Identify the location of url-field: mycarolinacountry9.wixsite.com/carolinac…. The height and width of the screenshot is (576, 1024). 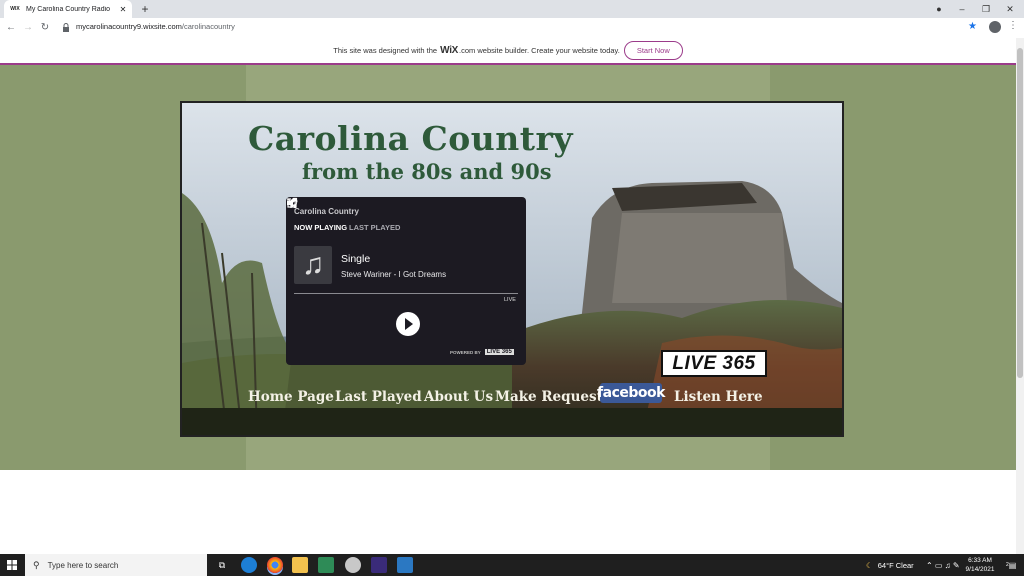
(155, 26).